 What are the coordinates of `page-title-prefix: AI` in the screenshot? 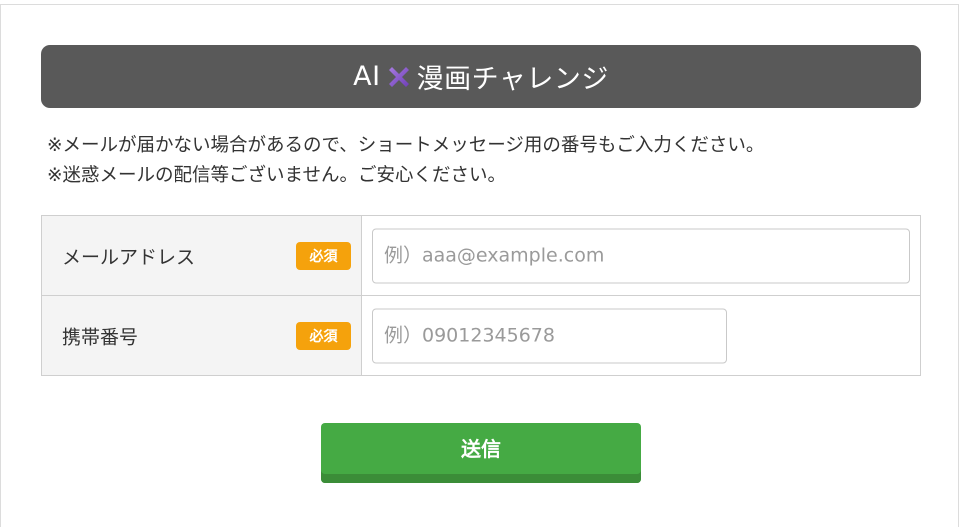 It's located at (367, 76).